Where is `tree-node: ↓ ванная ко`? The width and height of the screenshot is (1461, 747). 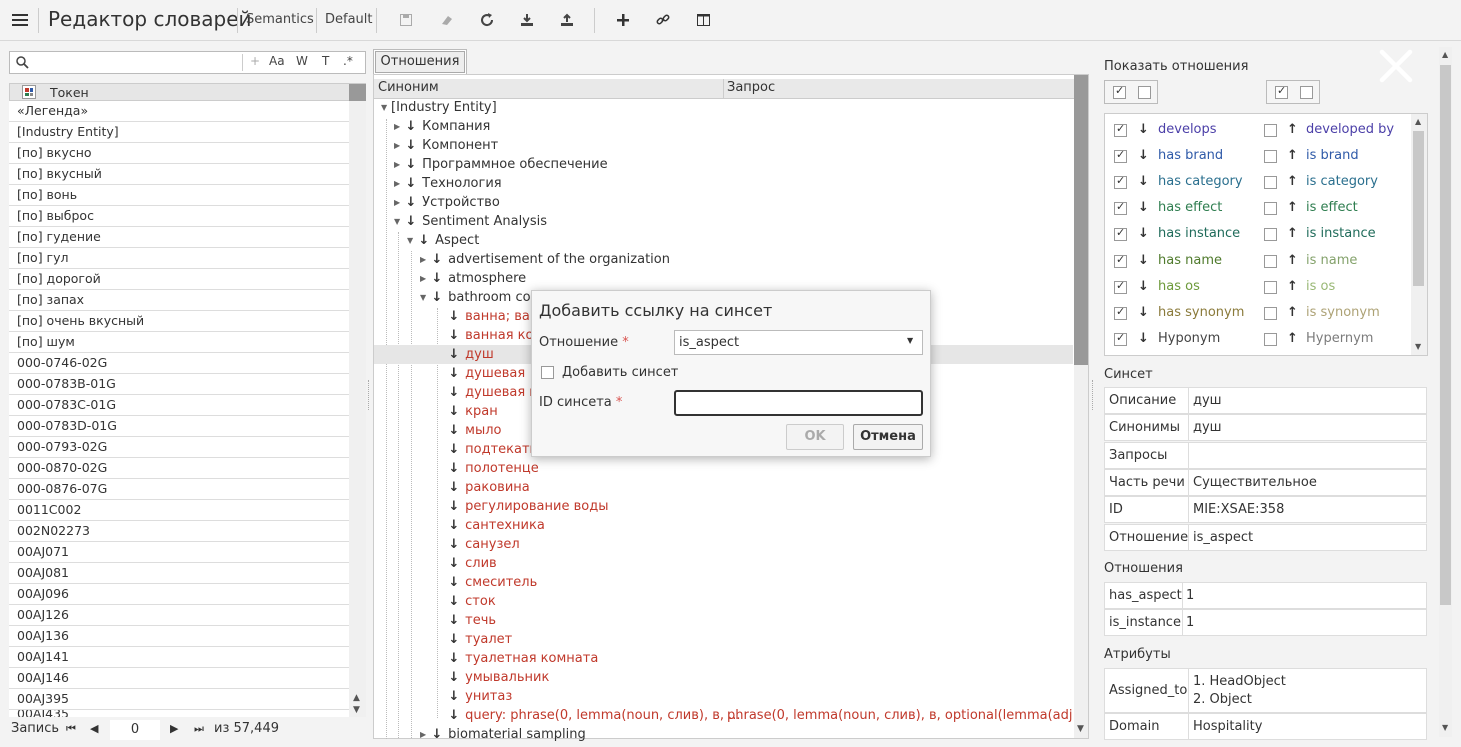 tree-node: ↓ ванная ко is located at coordinates (490, 335).